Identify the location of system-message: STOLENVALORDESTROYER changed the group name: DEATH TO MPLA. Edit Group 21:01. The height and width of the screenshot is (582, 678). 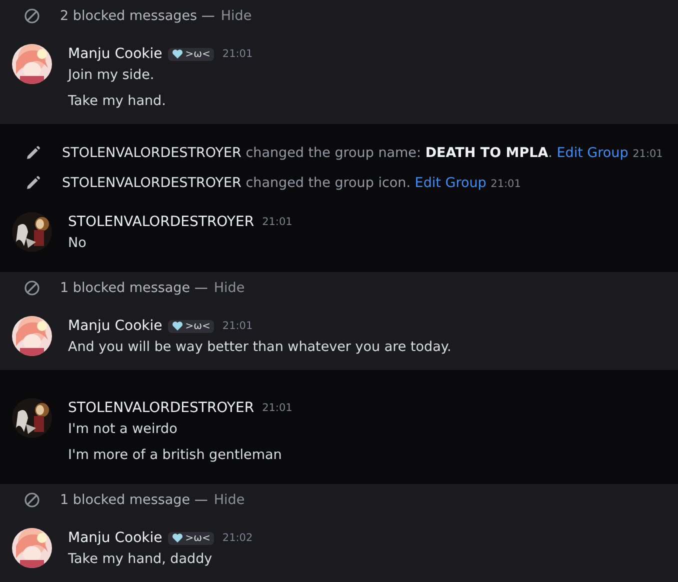
(362, 153).